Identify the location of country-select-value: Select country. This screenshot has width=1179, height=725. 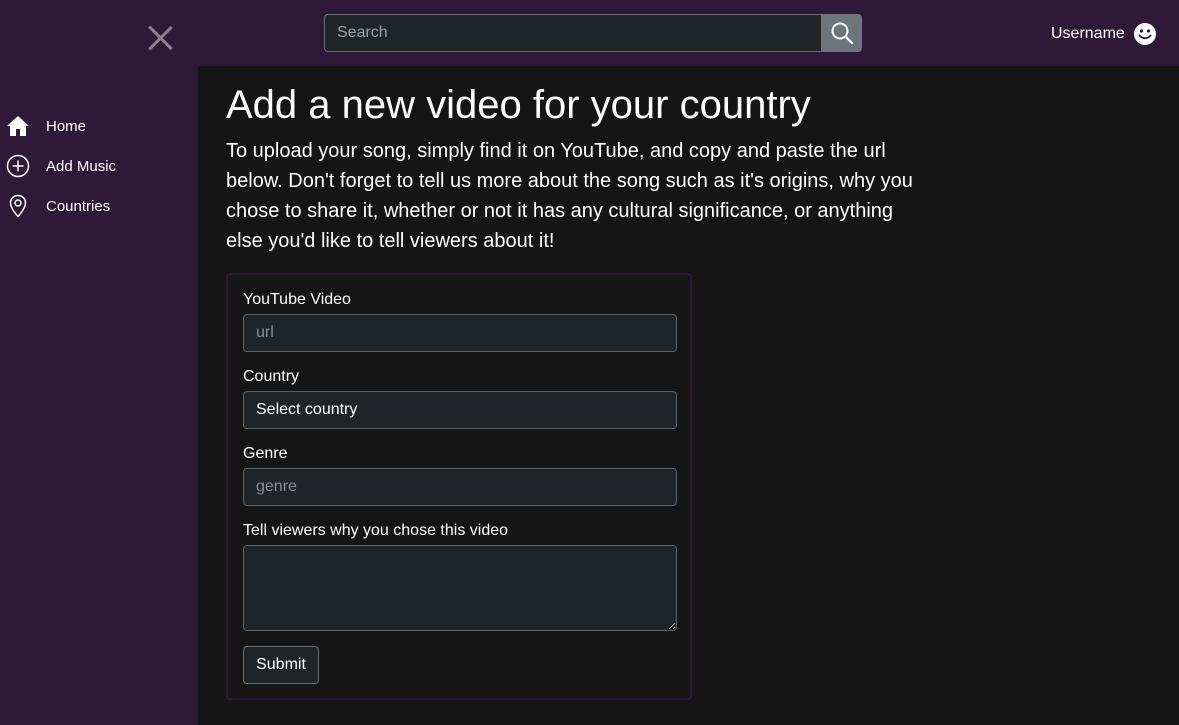
(307, 409).